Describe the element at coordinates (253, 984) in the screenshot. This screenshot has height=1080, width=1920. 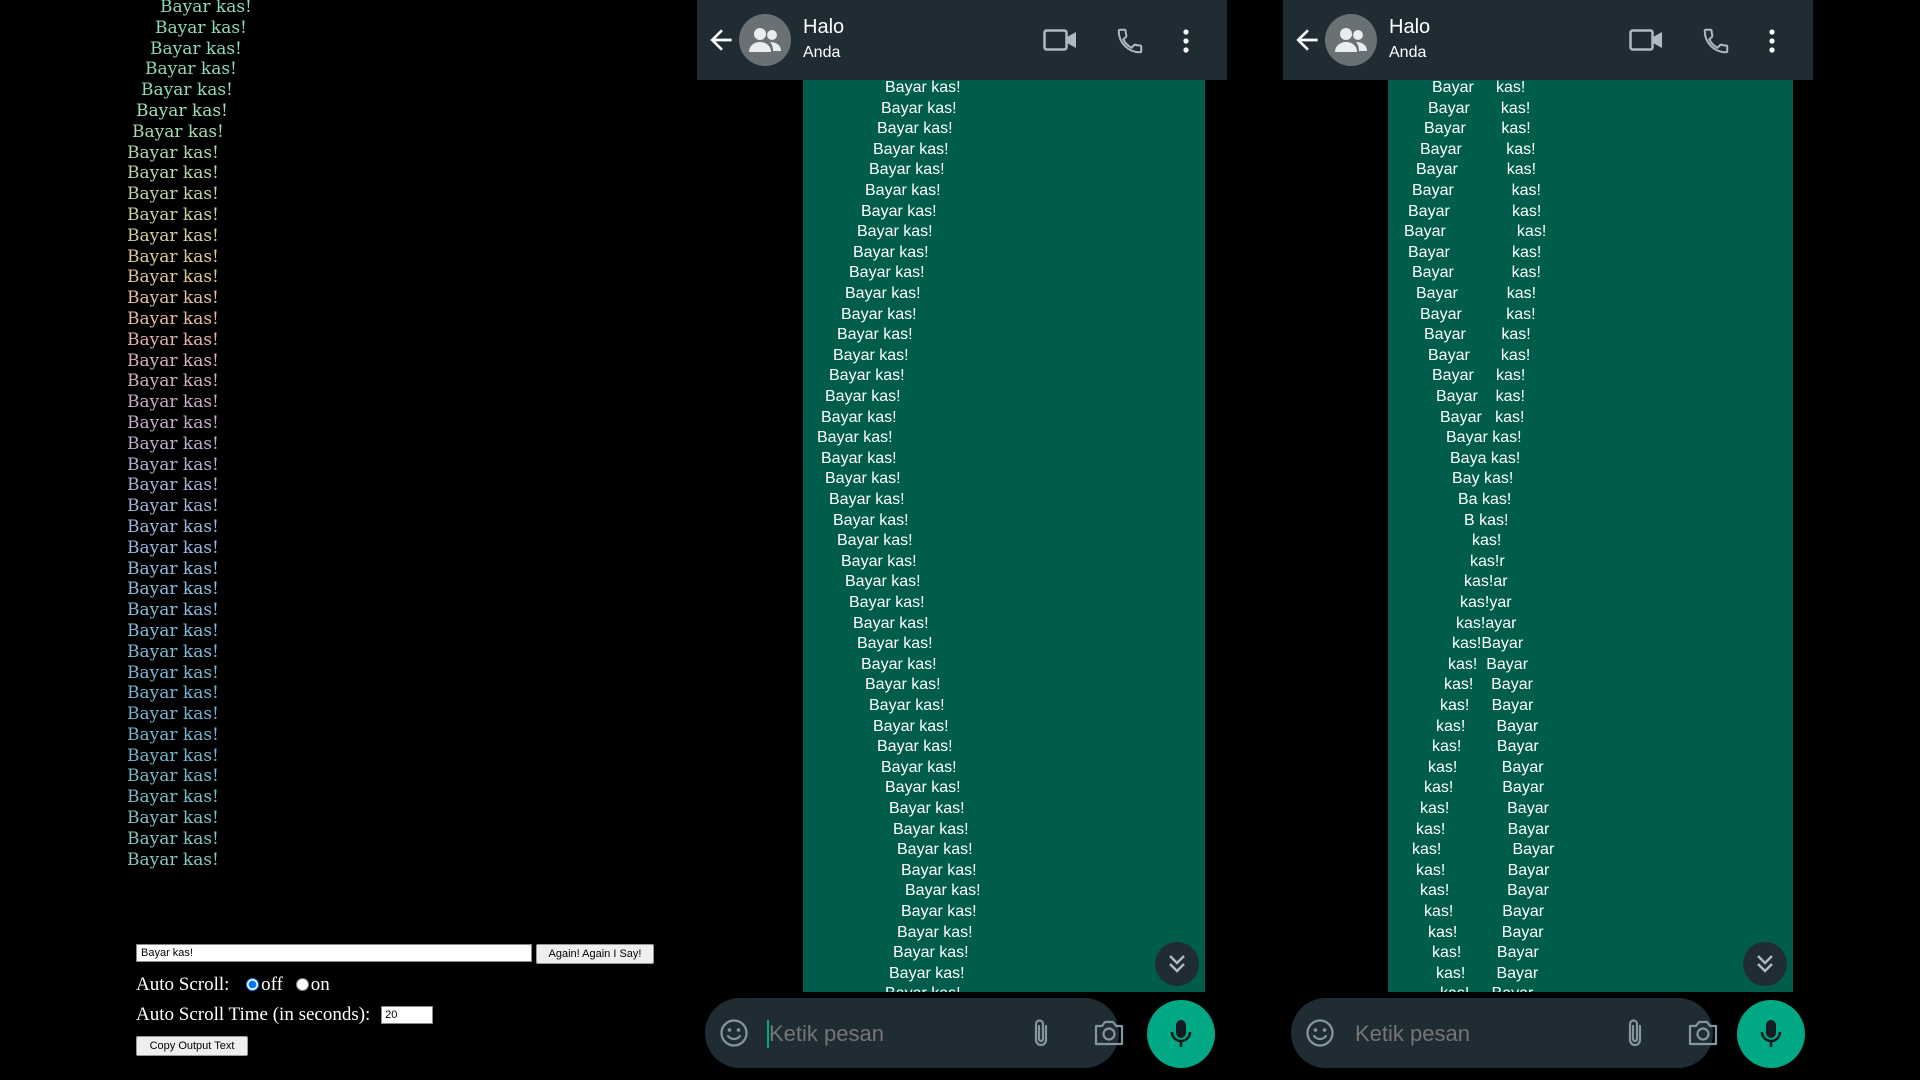
I see `auto-scroll-off-radio` at that location.